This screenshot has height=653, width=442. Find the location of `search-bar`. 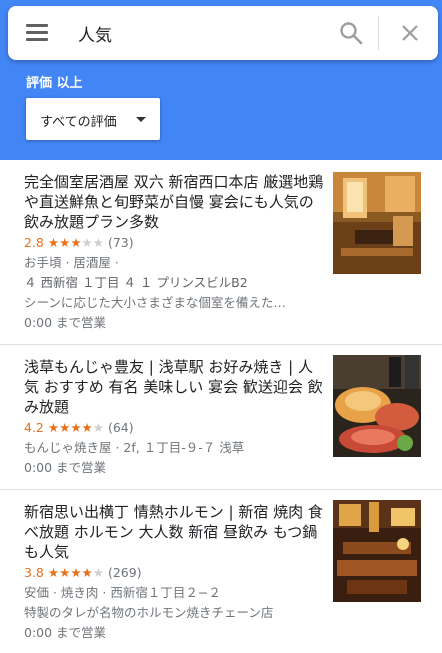

search-bar is located at coordinates (223, 33).